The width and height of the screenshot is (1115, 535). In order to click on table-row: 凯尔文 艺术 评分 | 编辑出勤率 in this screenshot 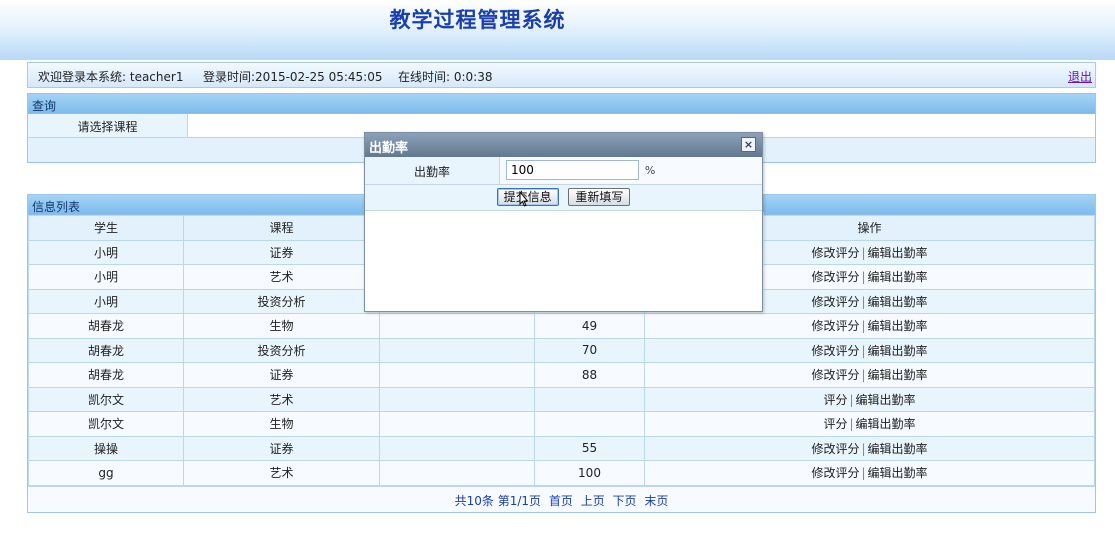, I will do `click(561, 399)`.